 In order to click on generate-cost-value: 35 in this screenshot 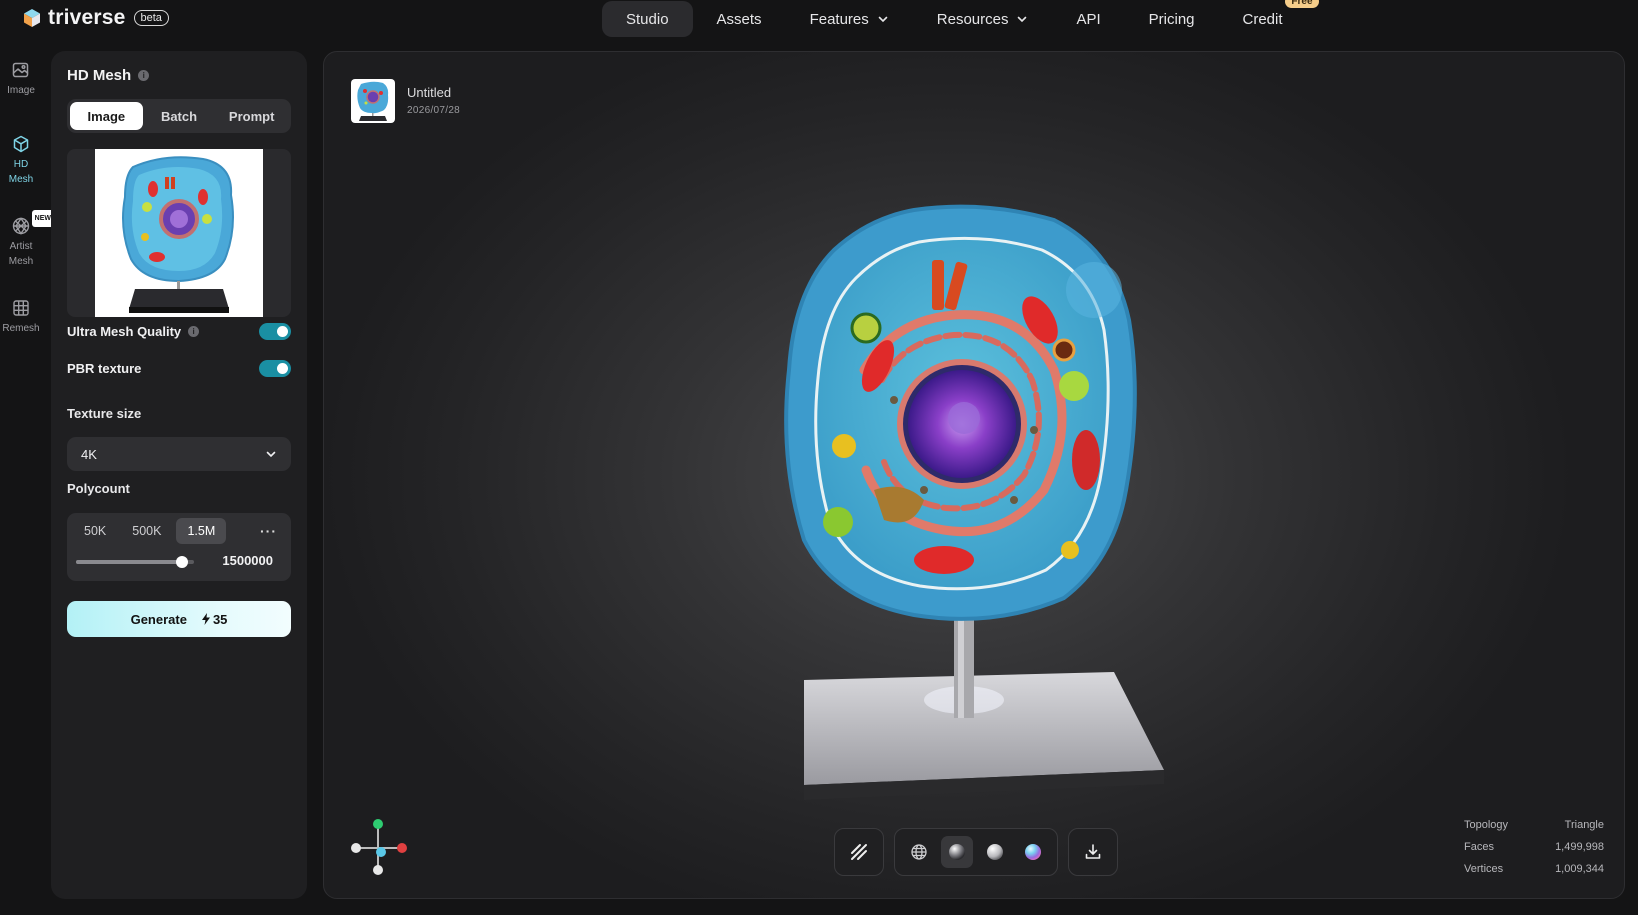, I will do `click(220, 619)`.